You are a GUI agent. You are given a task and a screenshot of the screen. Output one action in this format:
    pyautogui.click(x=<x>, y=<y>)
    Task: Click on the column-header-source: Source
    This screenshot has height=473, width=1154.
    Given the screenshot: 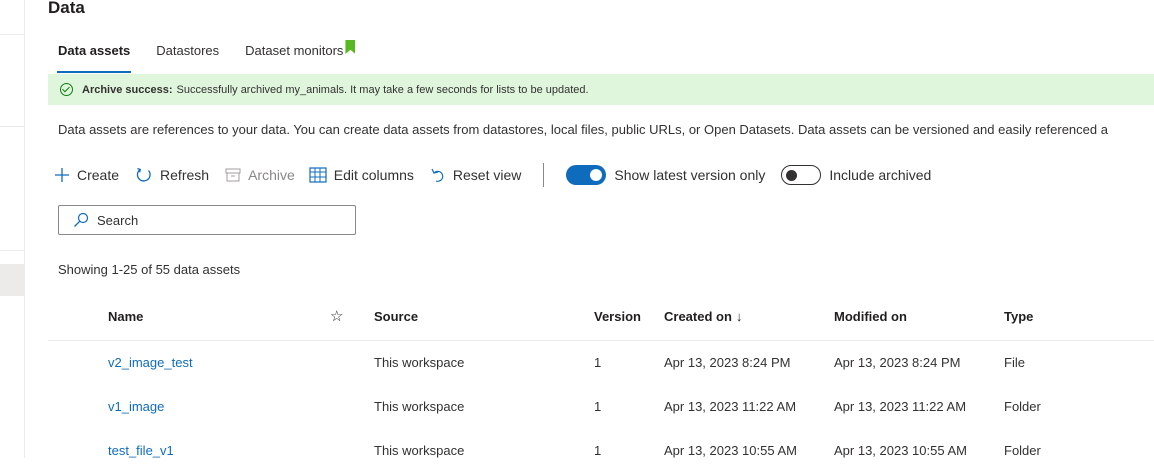 What is the action you would take?
    pyautogui.click(x=396, y=318)
    